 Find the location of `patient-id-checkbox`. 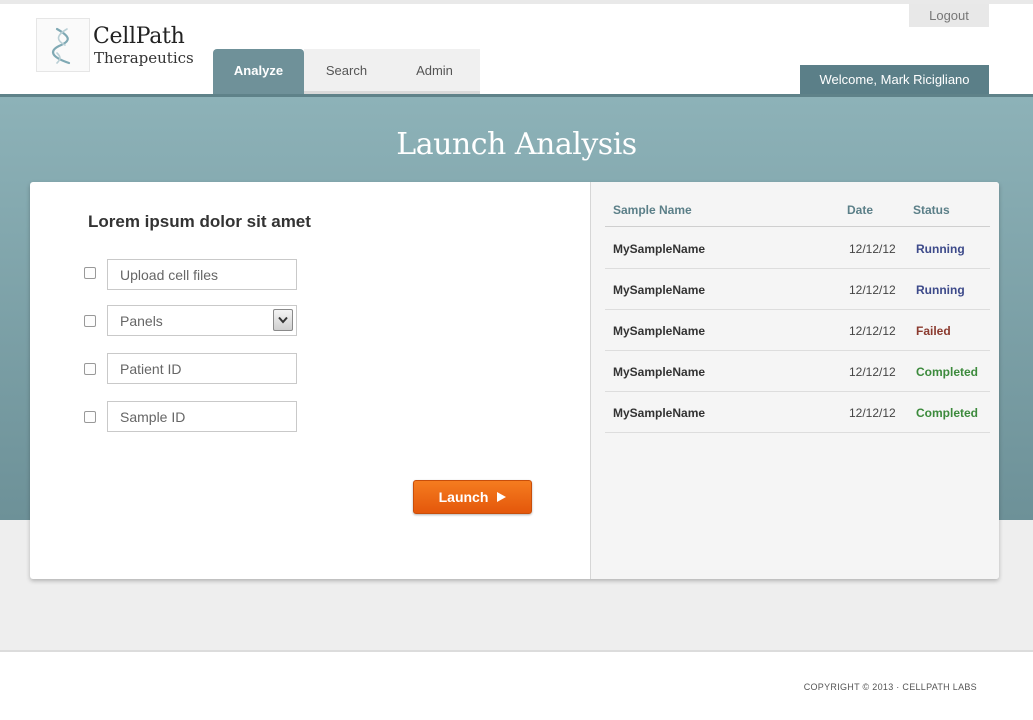

patient-id-checkbox is located at coordinates (90, 369).